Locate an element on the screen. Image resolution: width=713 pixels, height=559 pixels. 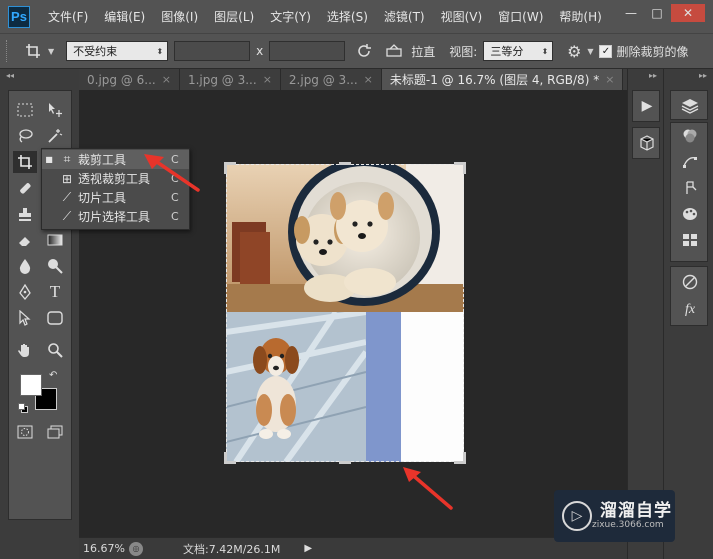
straighten-label: 拉直 is located at coordinates (423, 51).